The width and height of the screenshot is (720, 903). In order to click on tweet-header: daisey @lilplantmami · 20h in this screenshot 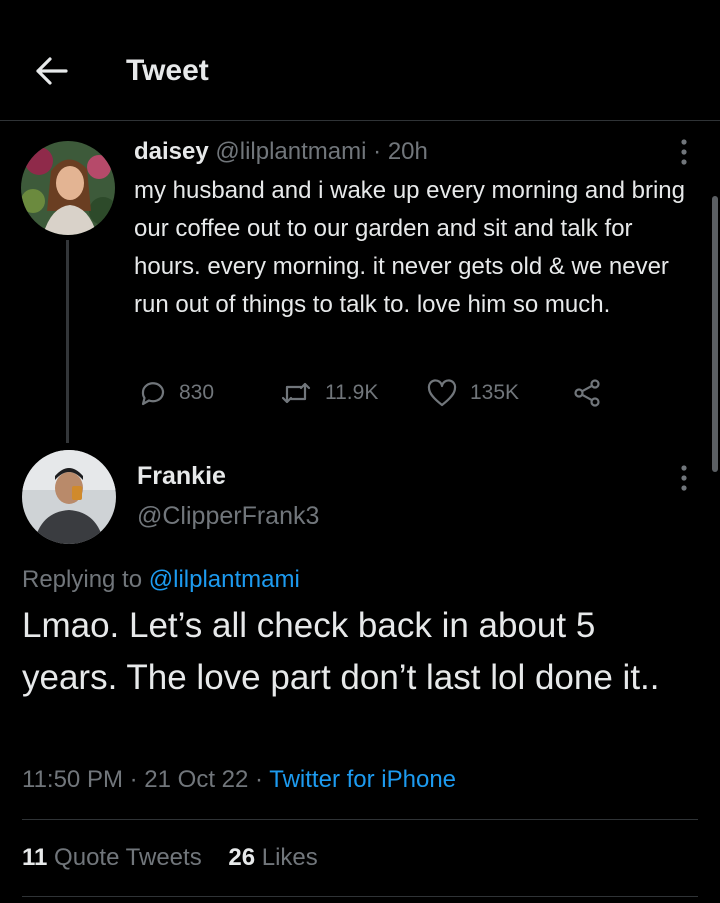, I will do `click(281, 152)`.